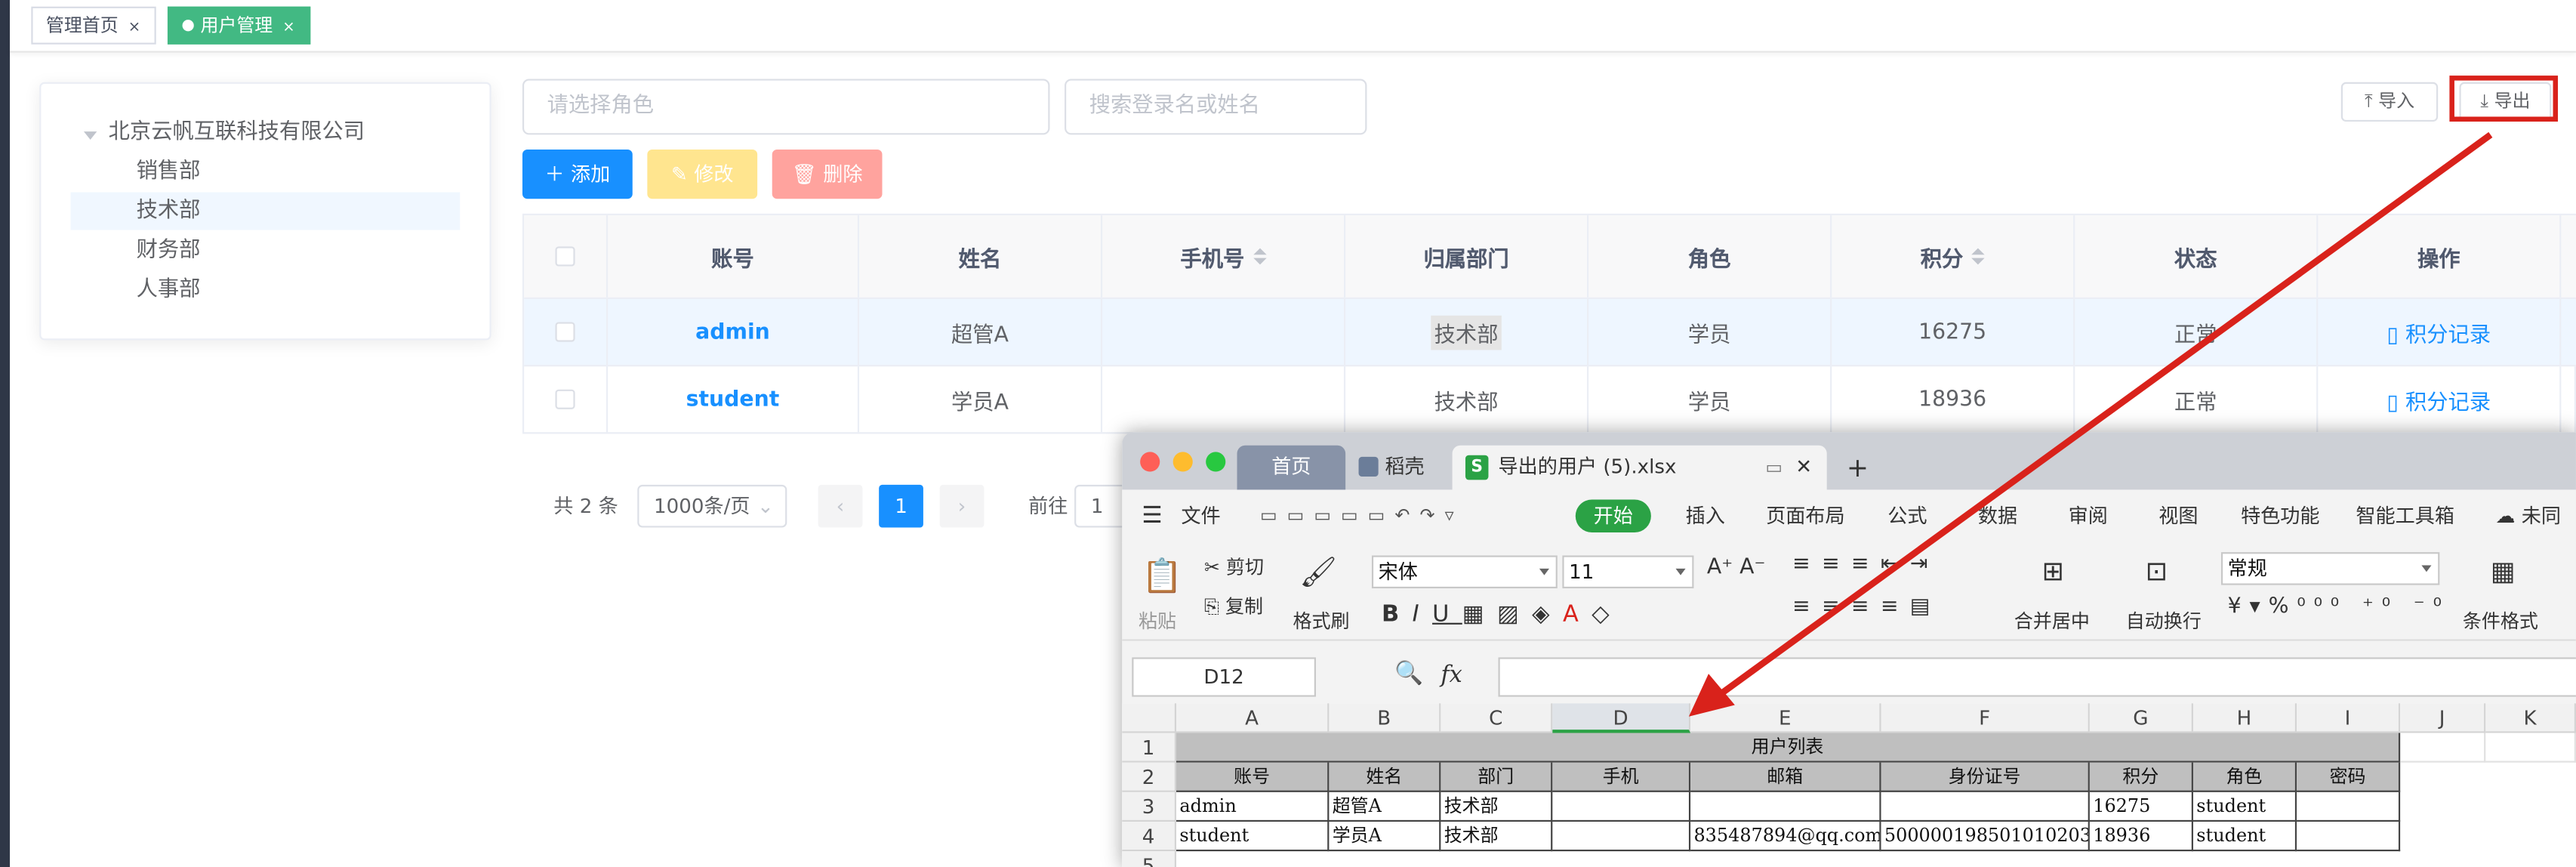 This screenshot has width=2576, height=867. Describe the element at coordinates (1907, 515) in the screenshot. I see `menu-formula: 公式` at that location.